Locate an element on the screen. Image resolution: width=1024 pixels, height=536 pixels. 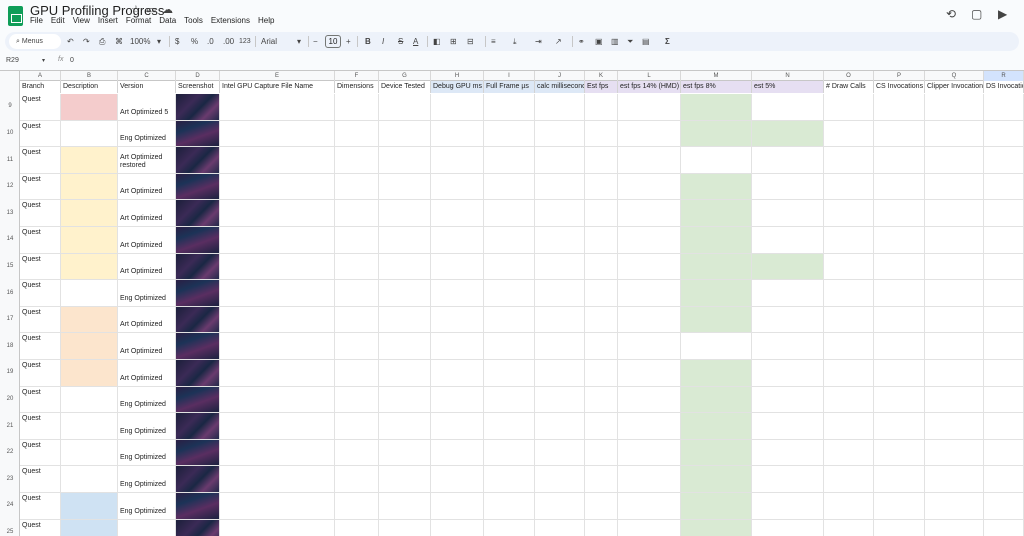
paint-format-icon: ⌘ is located at coordinates (119, 41).